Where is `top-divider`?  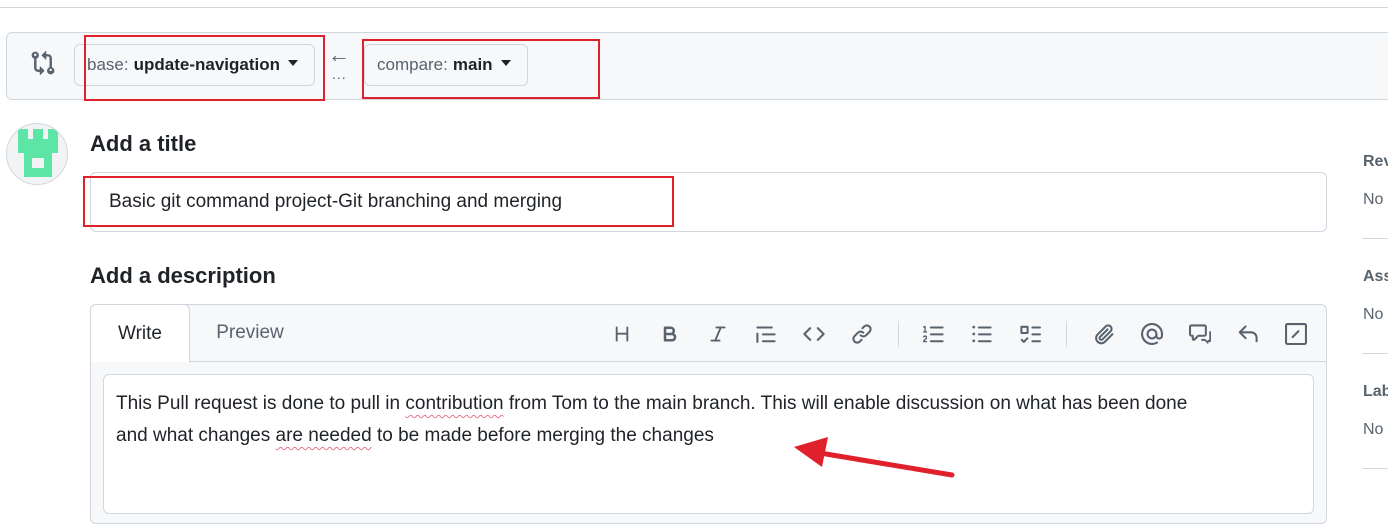 top-divider is located at coordinates (694, 7).